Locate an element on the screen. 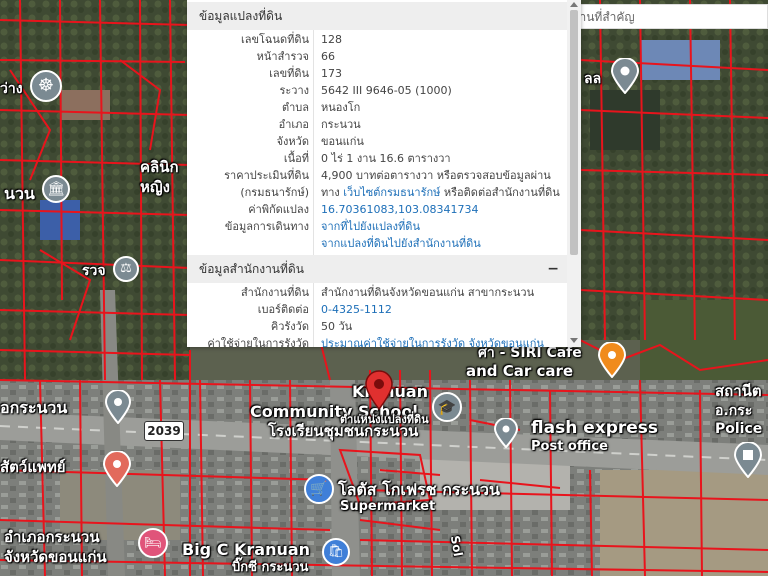 The image size is (768, 576). parcel-row-coordinates: ค่าพิกัดแปลง 16.70361083,103.08341734 is located at coordinates (377, 209).